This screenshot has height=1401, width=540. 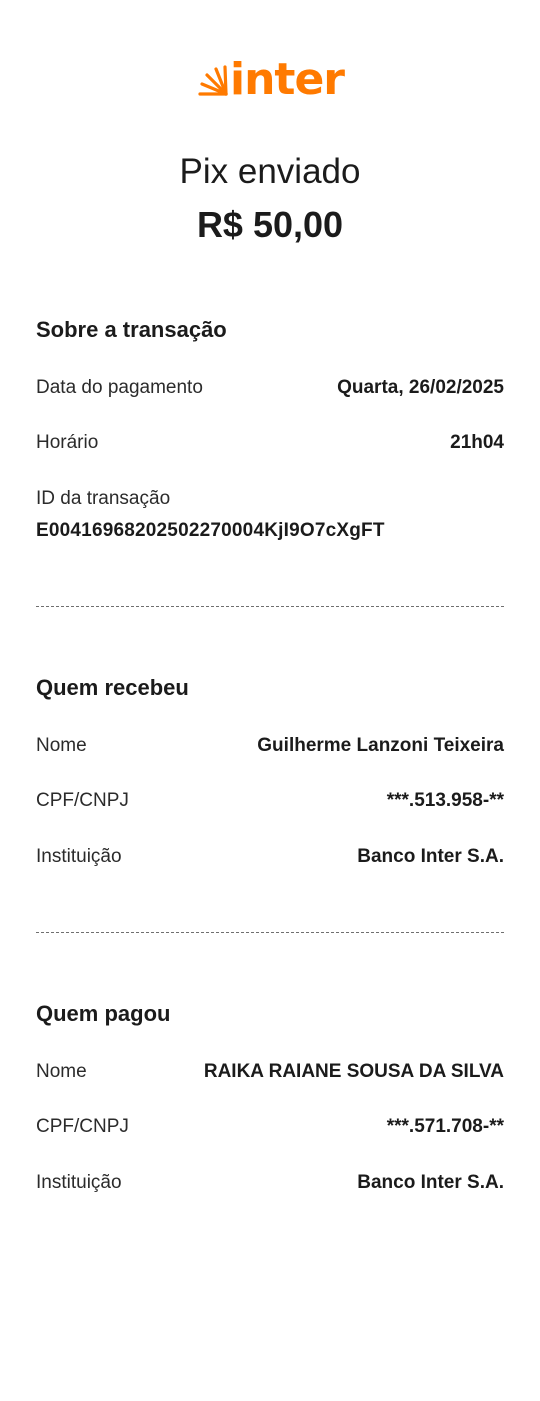 What do you see at coordinates (270, 1127) in the screenshot?
I see `row-payer-doc: CPF/CNPJ ***.571.708-**` at bounding box center [270, 1127].